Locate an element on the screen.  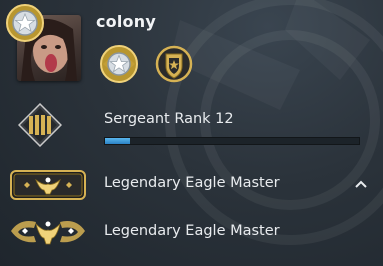
username: colony is located at coordinates (126, 21).